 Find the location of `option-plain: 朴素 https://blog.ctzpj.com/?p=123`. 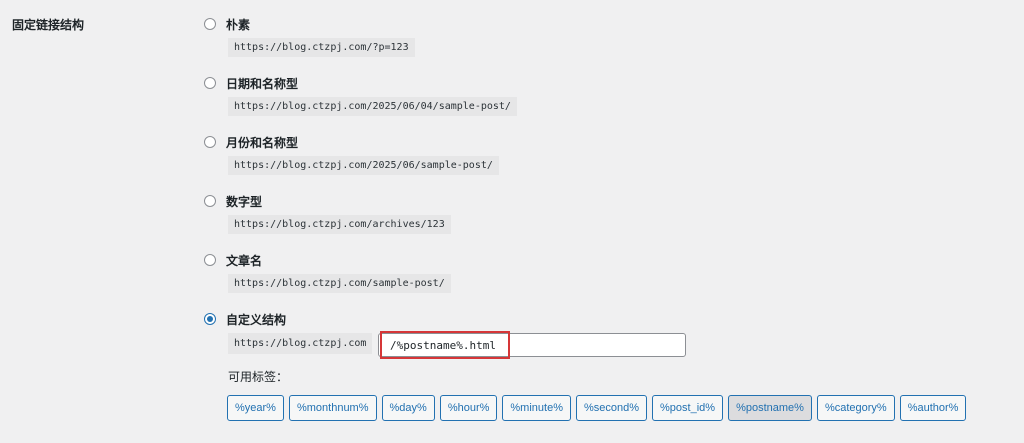

option-plain: 朴素 https://blog.ctzpj.com/?p=123 is located at coordinates (309, 36).